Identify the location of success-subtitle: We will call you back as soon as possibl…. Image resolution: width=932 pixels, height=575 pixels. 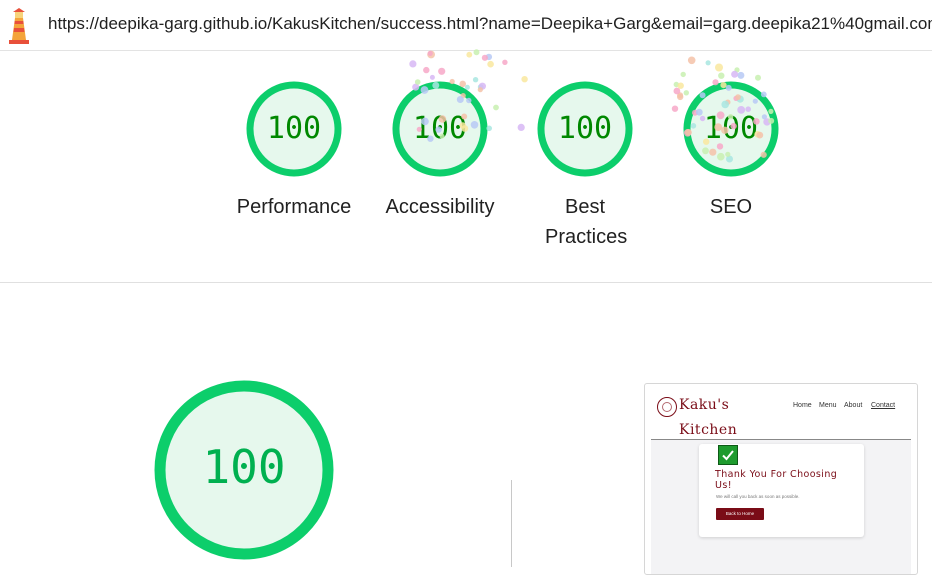
(758, 496).